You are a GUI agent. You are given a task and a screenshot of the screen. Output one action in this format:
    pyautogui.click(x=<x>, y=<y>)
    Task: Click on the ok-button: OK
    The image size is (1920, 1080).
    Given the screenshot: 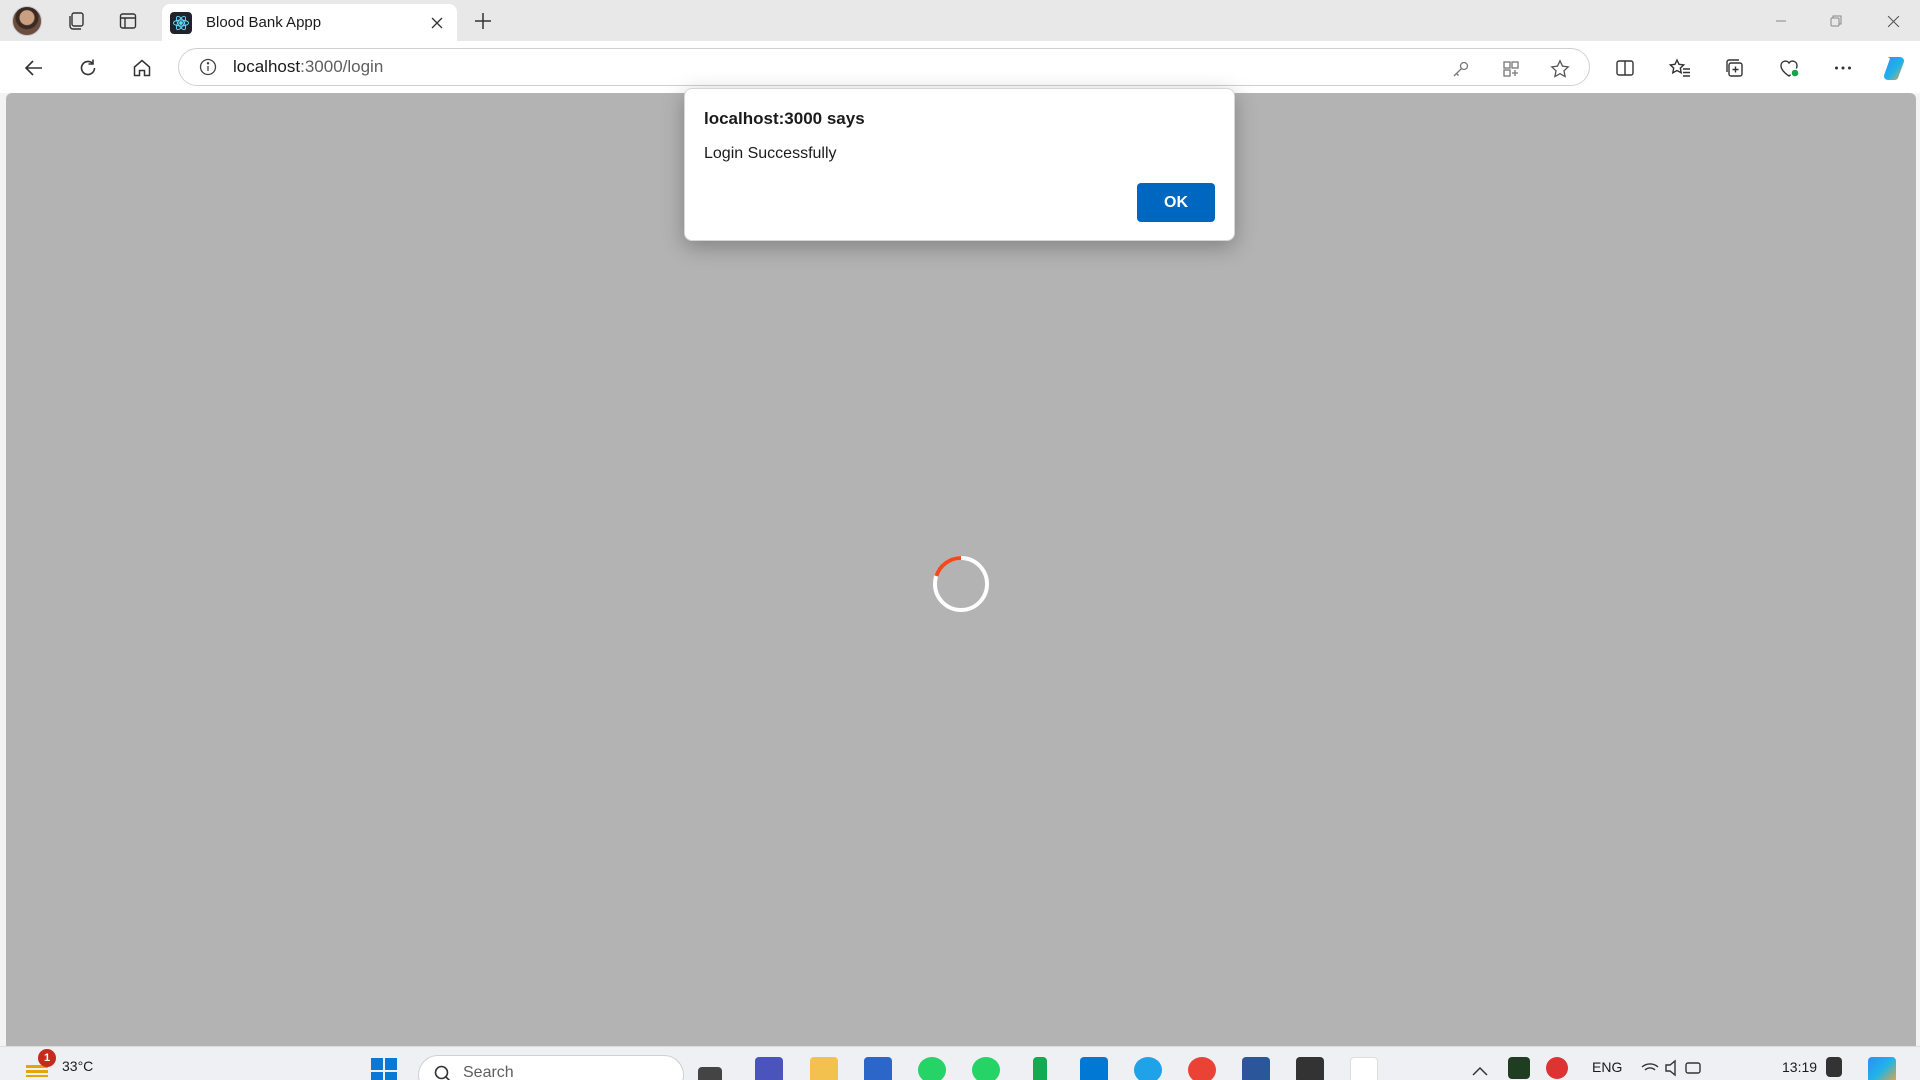 What is the action you would take?
    pyautogui.click(x=1176, y=202)
    